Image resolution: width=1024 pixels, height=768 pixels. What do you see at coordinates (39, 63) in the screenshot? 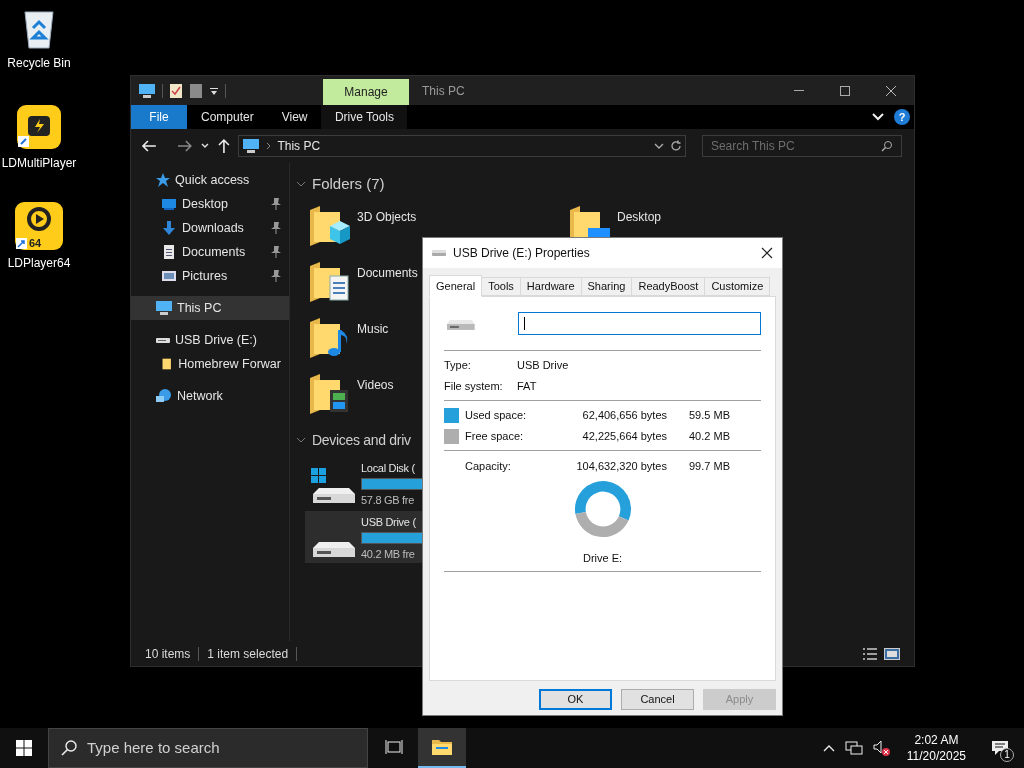
I see `desktop-icon-label: Recycle Bin` at bounding box center [39, 63].